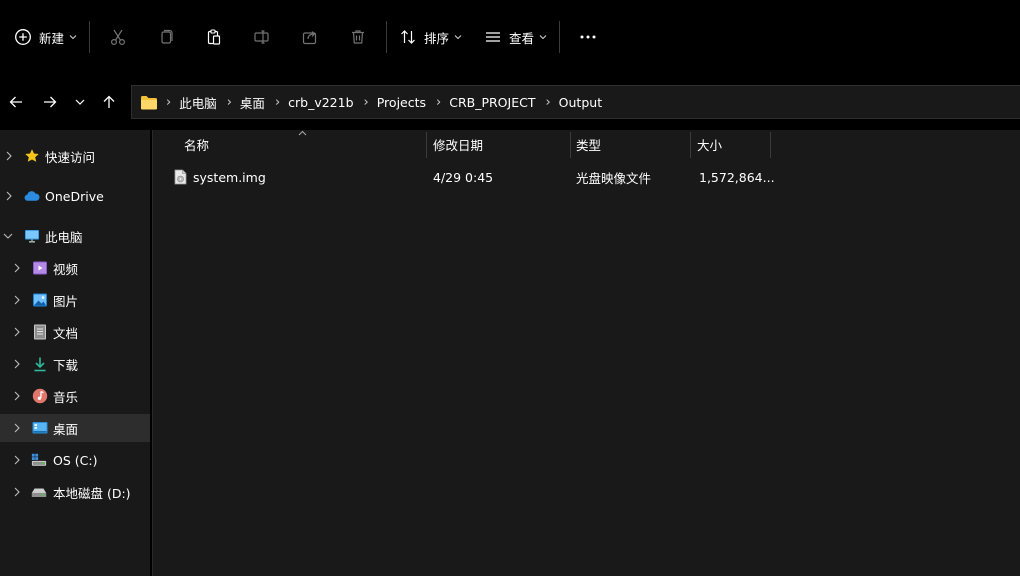 This screenshot has width=1020, height=576. I want to click on forward-button, so click(50, 102).